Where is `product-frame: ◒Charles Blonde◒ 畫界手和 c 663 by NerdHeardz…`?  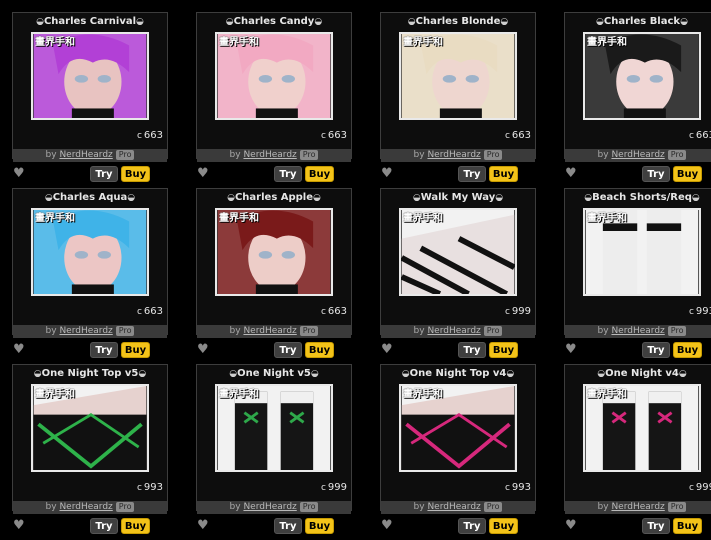
product-frame: ◒Charles Blonde◒ 畫界手和 c 663 by NerdHeardz… is located at coordinates (458, 87).